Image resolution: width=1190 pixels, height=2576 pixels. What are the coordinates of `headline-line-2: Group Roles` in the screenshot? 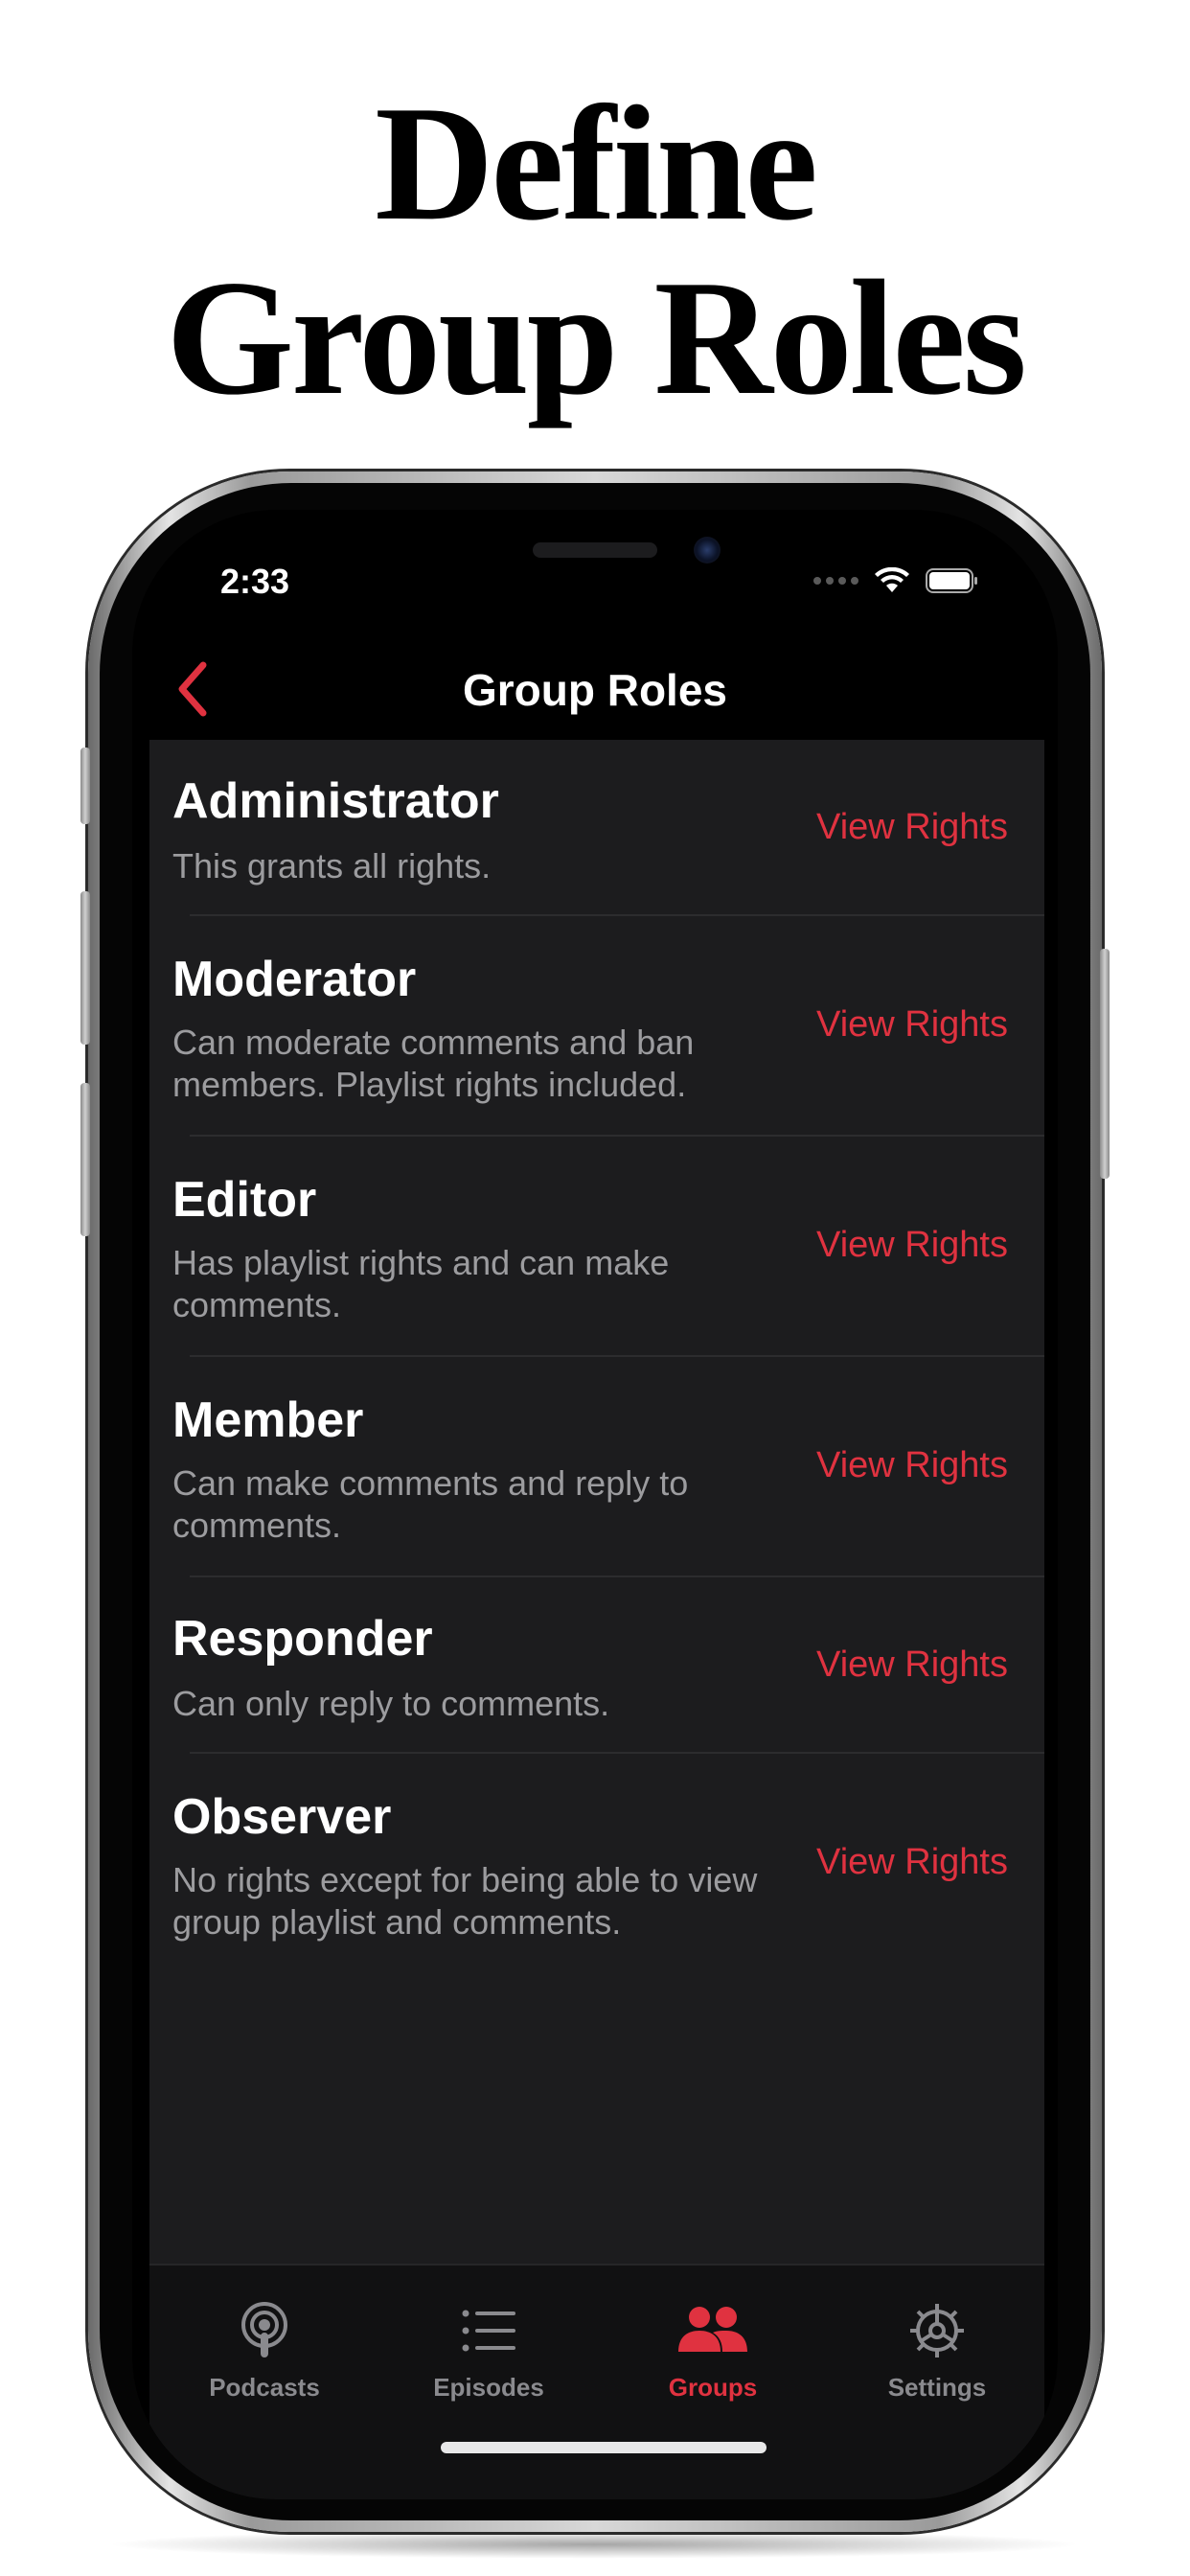 It's located at (596, 338).